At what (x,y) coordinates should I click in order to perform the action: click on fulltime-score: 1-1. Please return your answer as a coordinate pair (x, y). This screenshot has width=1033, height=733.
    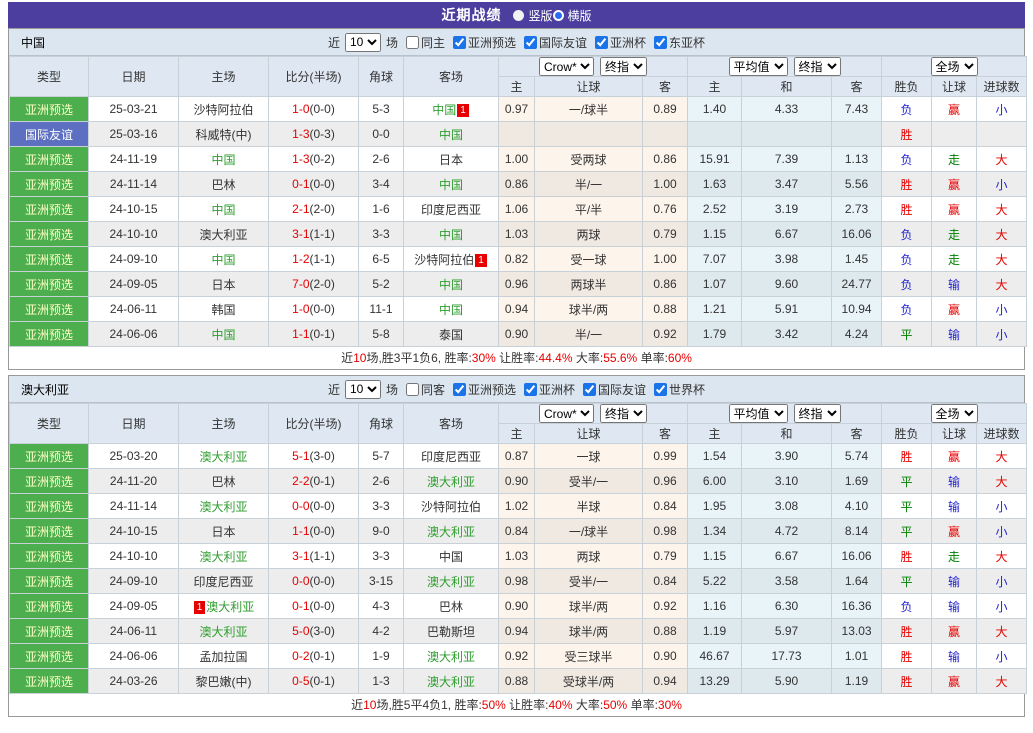
    Looking at the image, I should click on (301, 531).